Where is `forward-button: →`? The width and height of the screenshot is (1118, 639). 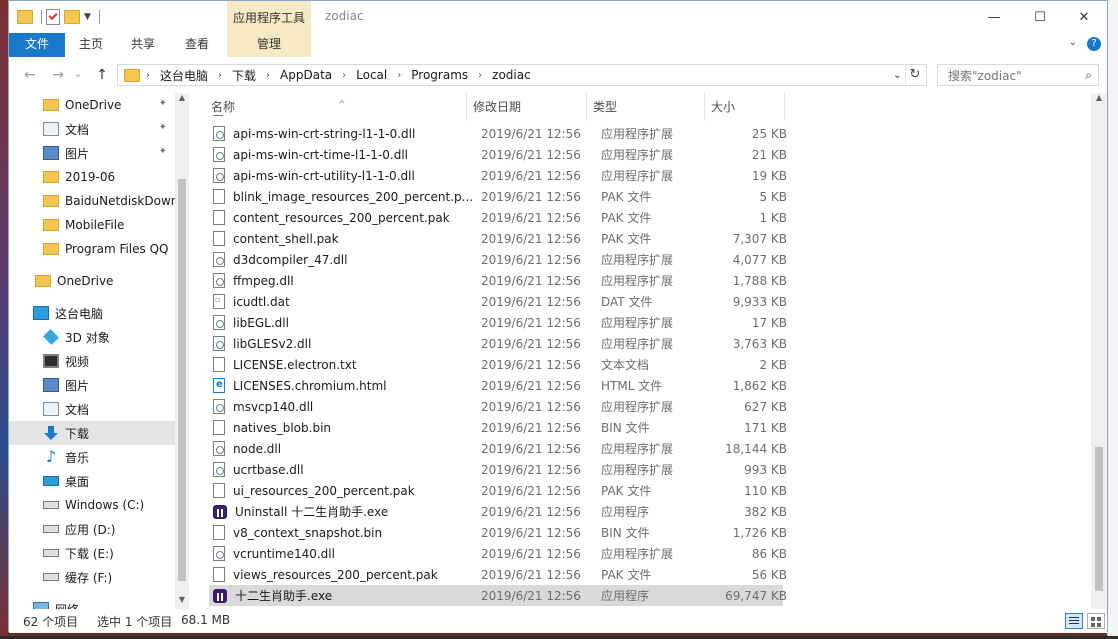
forward-button: → is located at coordinates (58, 75).